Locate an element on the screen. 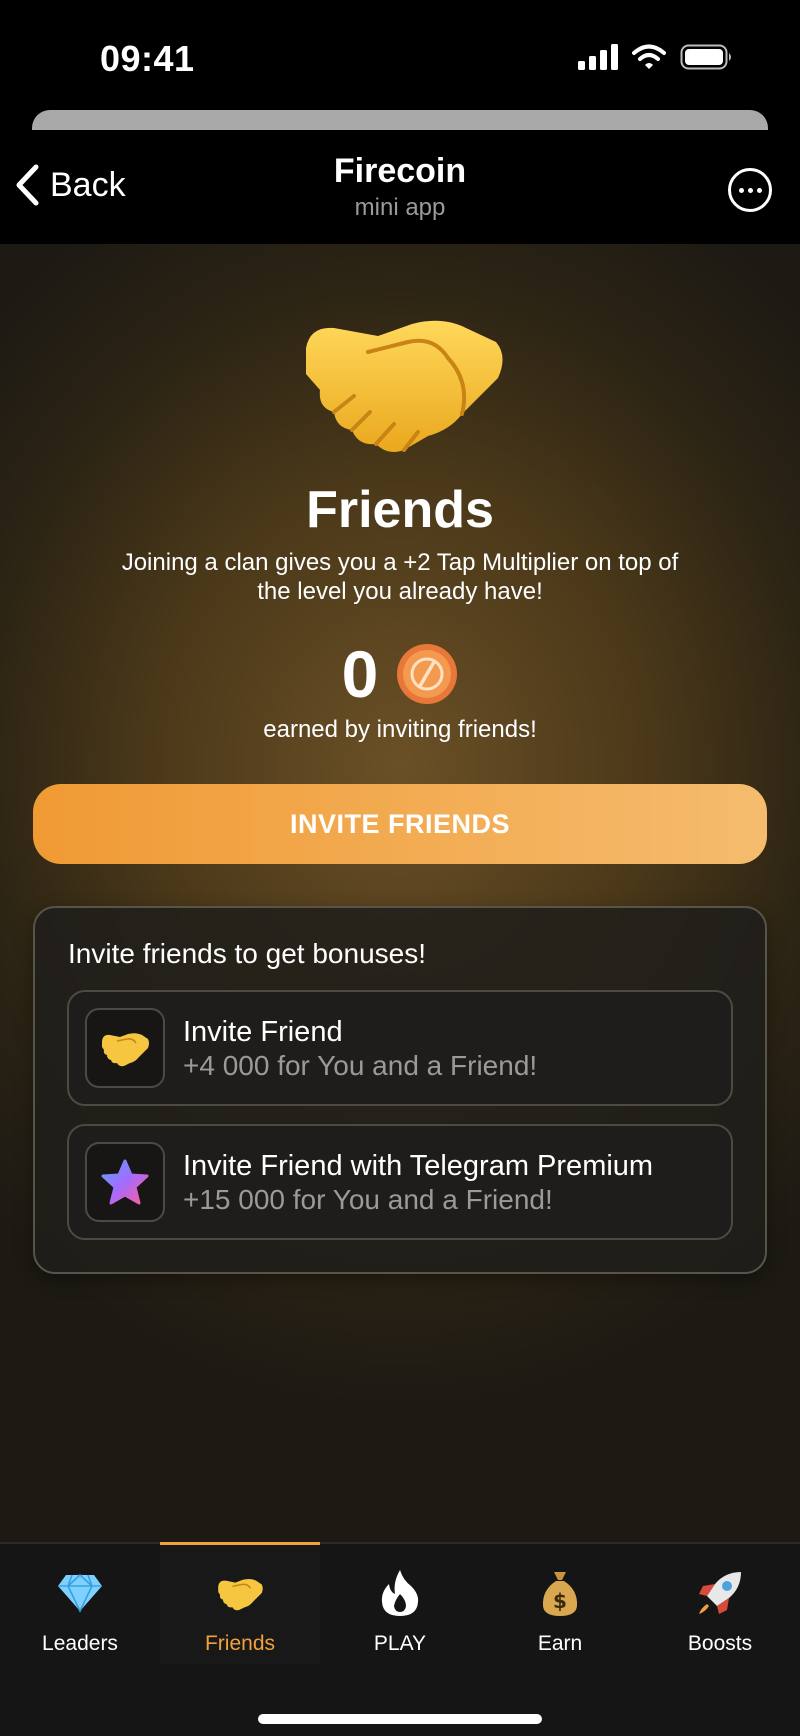  bonus-reward: +4 000 for You and a Friend! is located at coordinates (360, 1065).